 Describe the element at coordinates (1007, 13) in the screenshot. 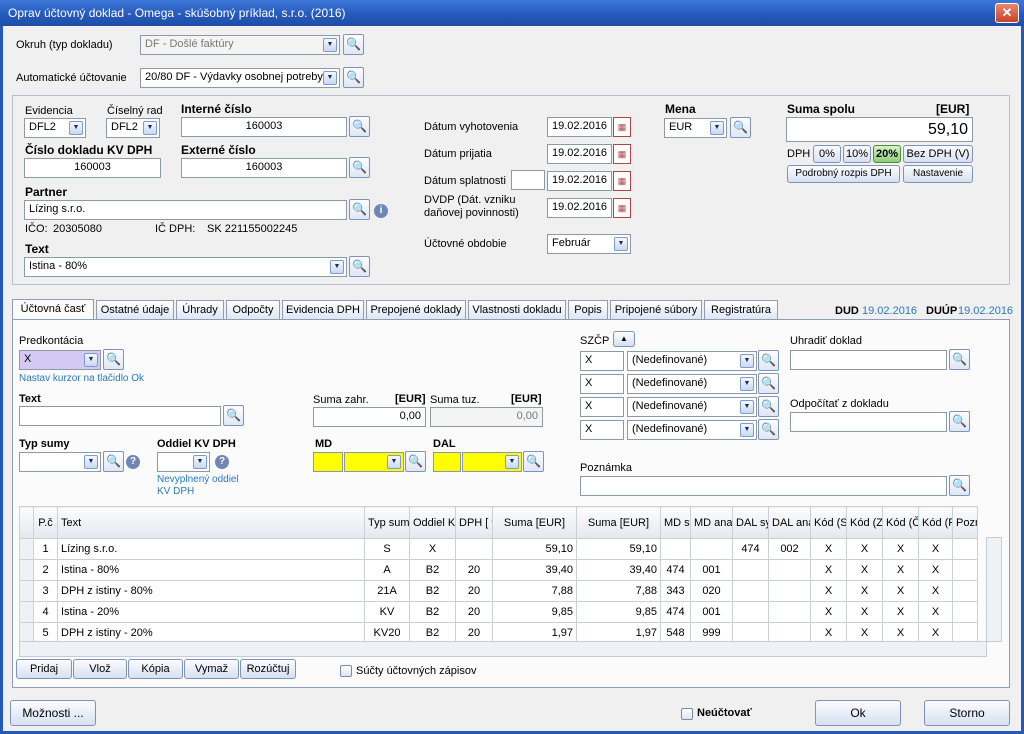

I see `close-button: ✕` at that location.